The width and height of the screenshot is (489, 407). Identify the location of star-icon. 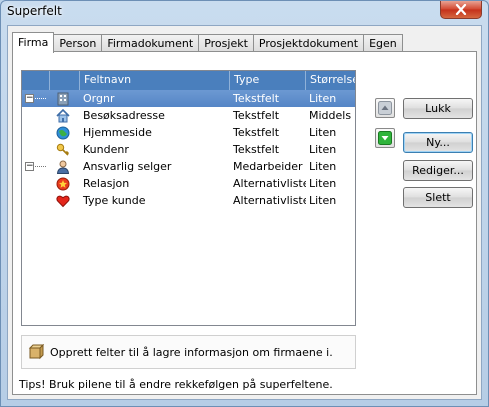
(63, 183).